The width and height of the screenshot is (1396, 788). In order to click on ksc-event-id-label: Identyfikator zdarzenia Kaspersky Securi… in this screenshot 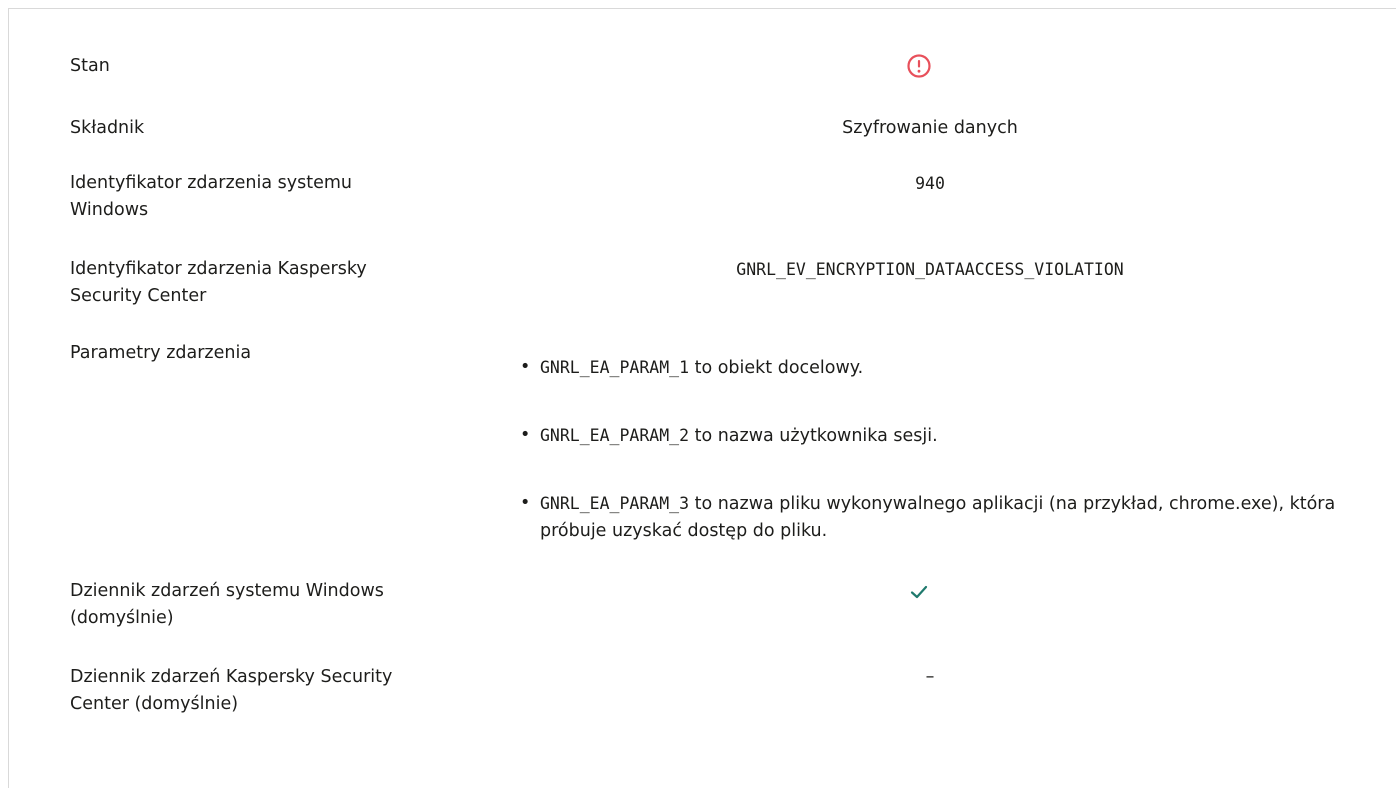, I will do `click(218, 282)`.